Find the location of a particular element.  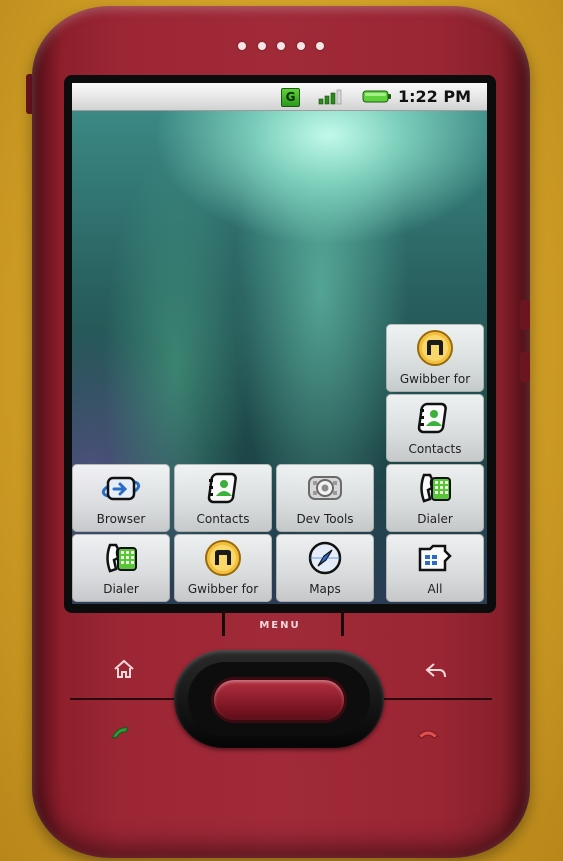

shortcut-label: Dev Tools is located at coordinates (325, 519).